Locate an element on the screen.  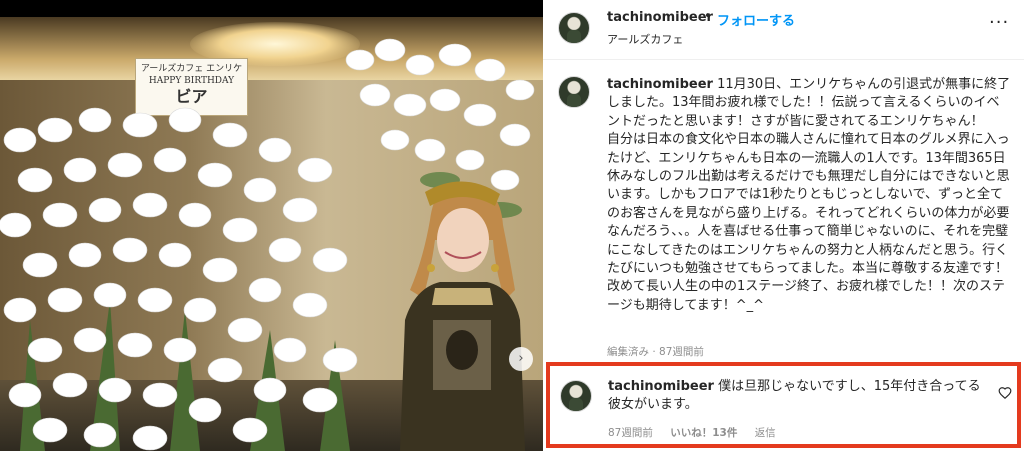
reply-meta: 87週間前 いいね！13件 返信 is located at coordinates (699, 432).